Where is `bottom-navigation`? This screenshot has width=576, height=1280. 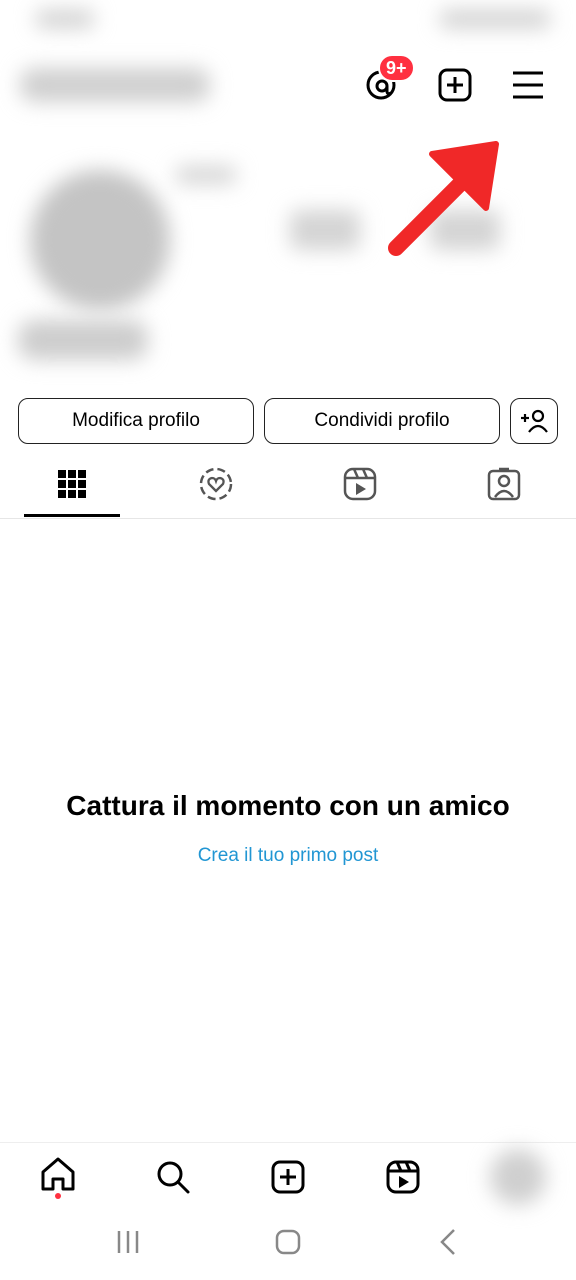
bottom-navigation is located at coordinates (288, 1177).